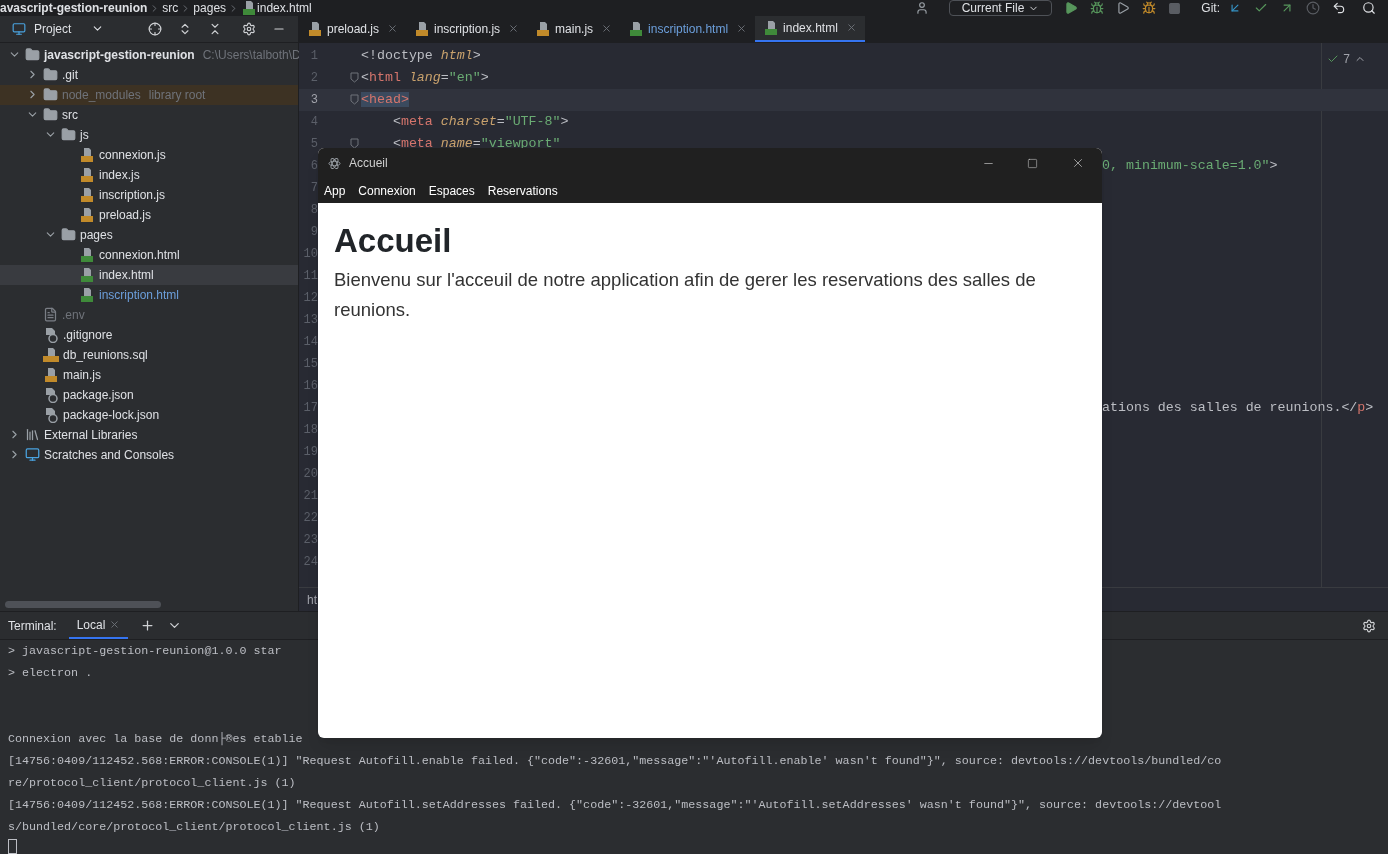 The height and width of the screenshot is (854, 1388). What do you see at coordinates (149, 234) in the screenshot?
I see `tree-row: pages` at bounding box center [149, 234].